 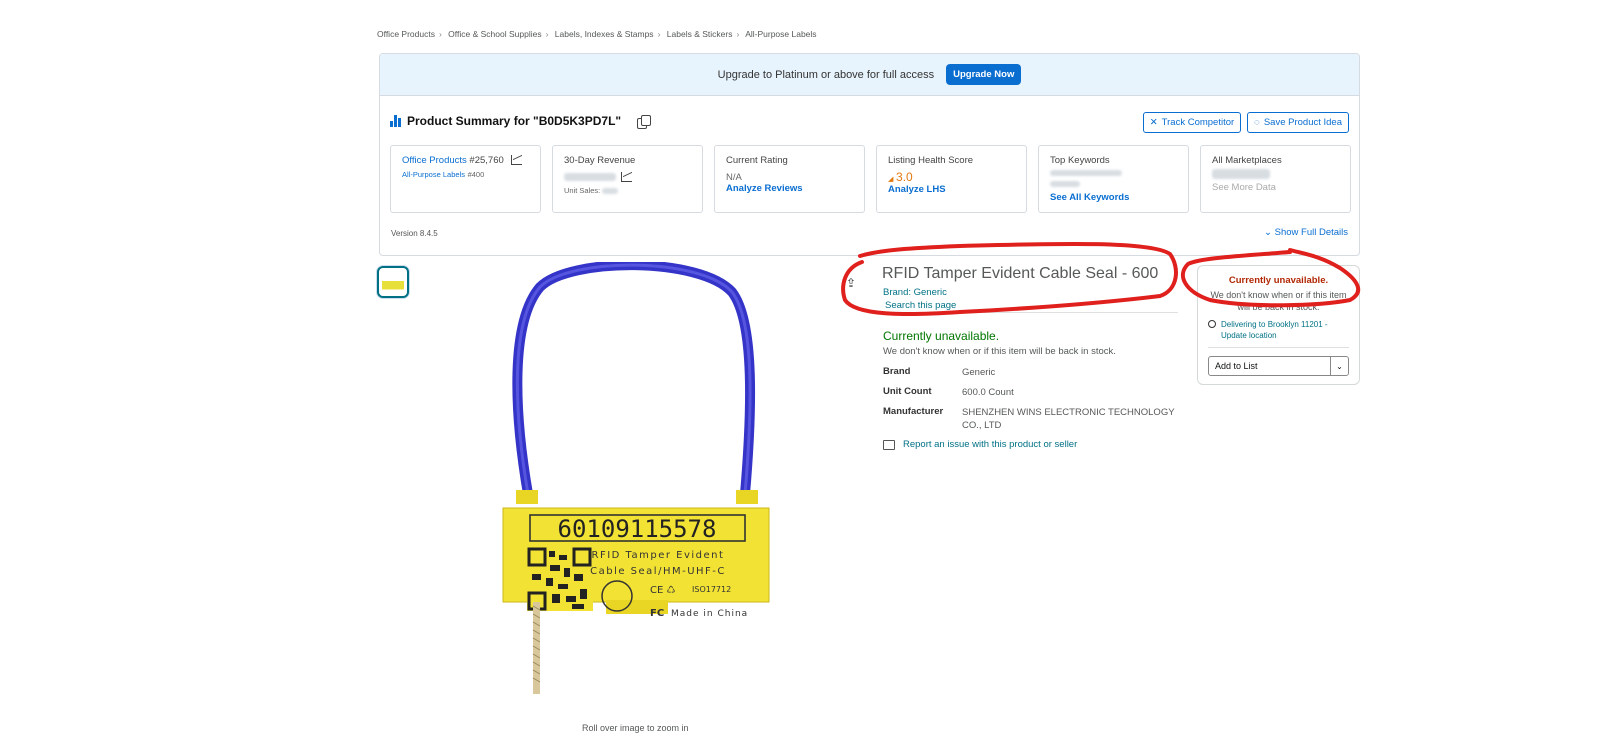 What do you see at coordinates (514, 121) in the screenshot?
I see `summary-title: Product Summary for "B0D5K3PD7L"` at bounding box center [514, 121].